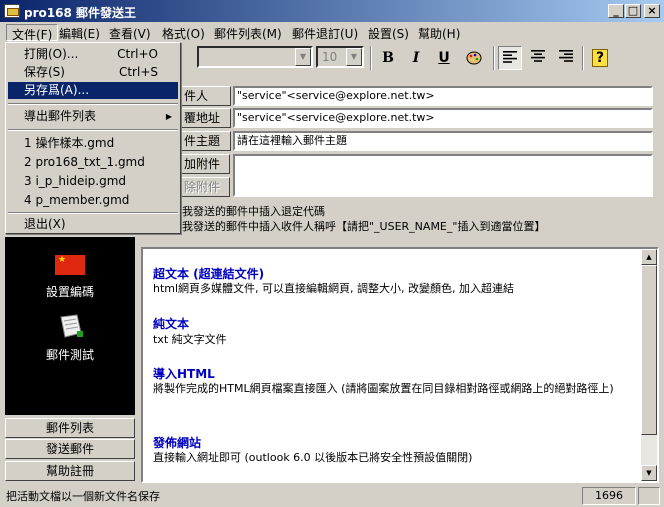 This screenshot has height=507, width=664. Describe the element at coordinates (443, 175) in the screenshot. I see `attachment-list` at that location.